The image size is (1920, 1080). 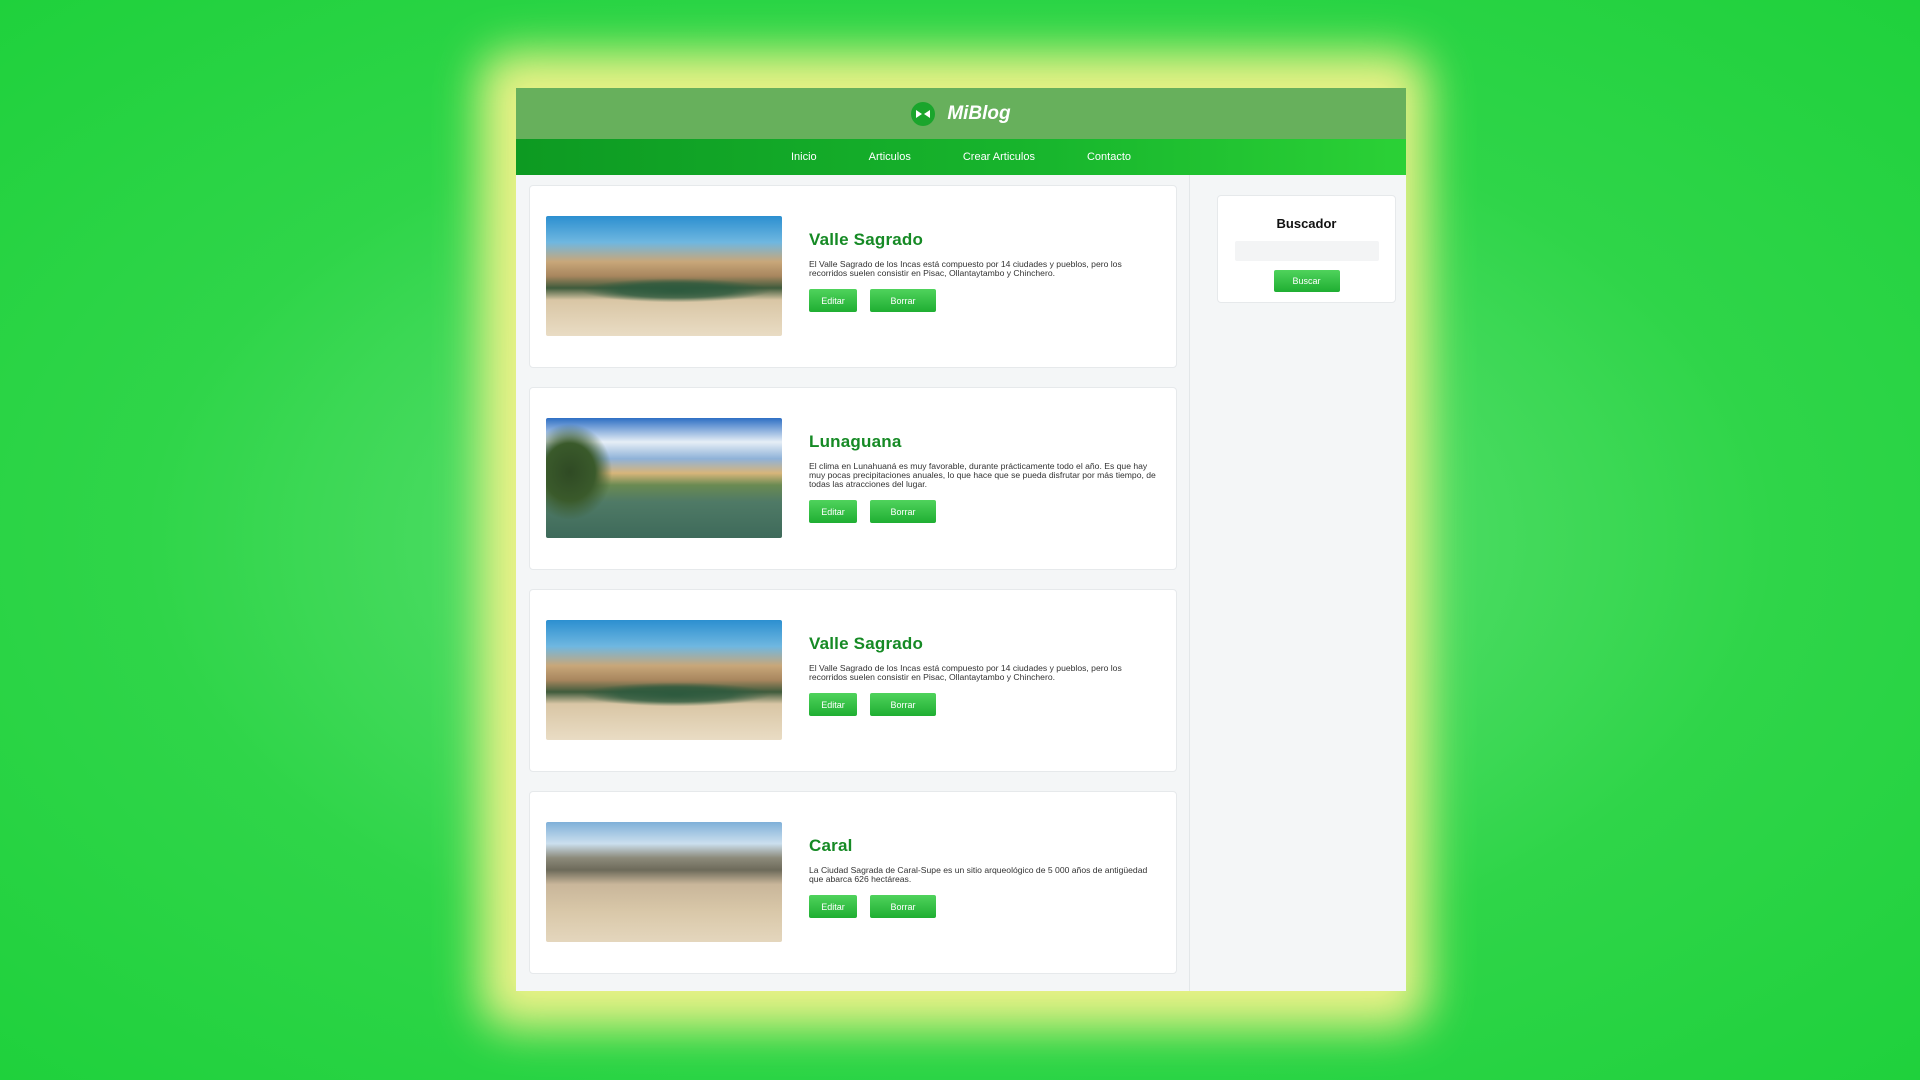 What do you see at coordinates (999, 157) in the screenshot?
I see `nav-item-crear-articulos: Crear Articulos` at bounding box center [999, 157].